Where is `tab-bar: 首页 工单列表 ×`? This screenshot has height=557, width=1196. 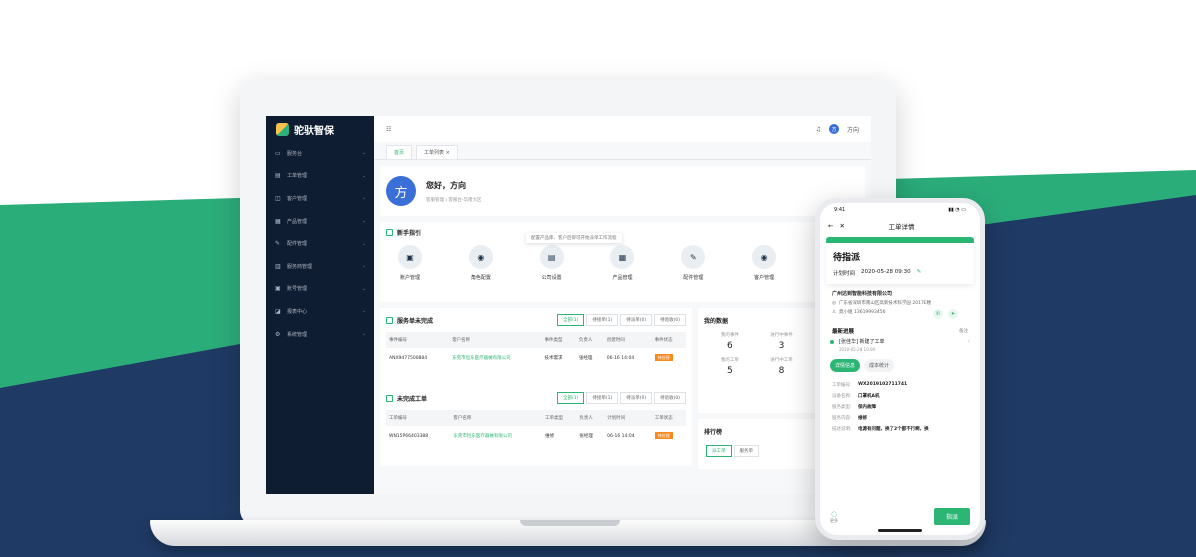
tab-bar: 首页 工单列表 × is located at coordinates (622, 151).